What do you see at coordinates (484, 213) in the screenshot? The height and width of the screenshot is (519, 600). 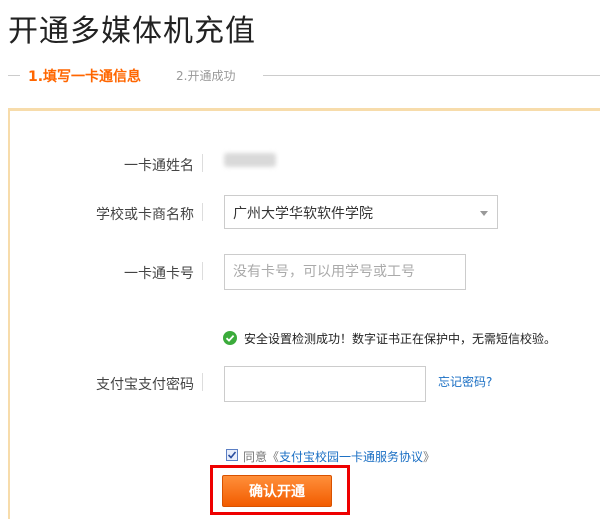 I see `chevron-down-icon` at bounding box center [484, 213].